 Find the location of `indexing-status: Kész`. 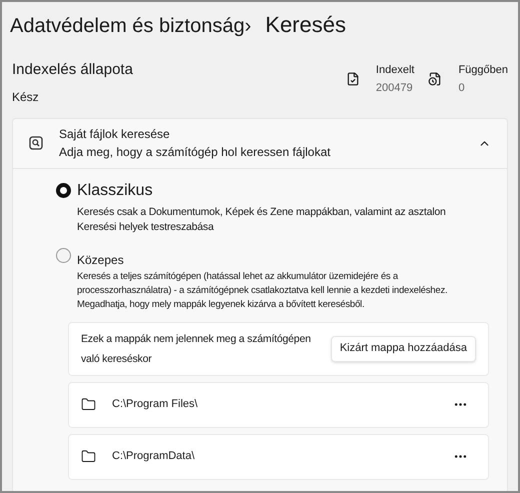

indexing-status: Kész is located at coordinates (26, 97).